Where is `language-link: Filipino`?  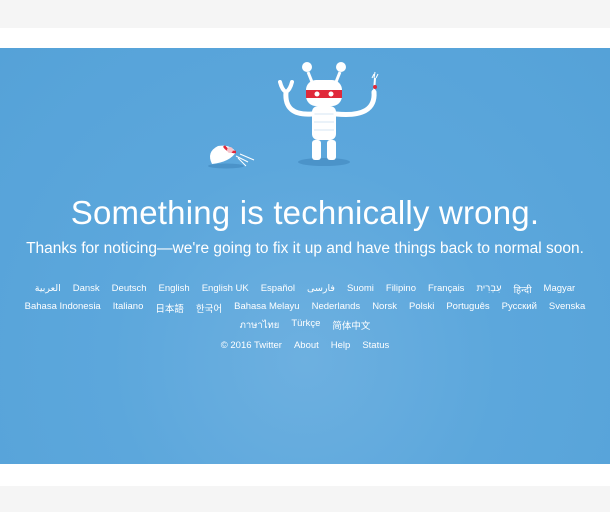 language-link: Filipino is located at coordinates (401, 289).